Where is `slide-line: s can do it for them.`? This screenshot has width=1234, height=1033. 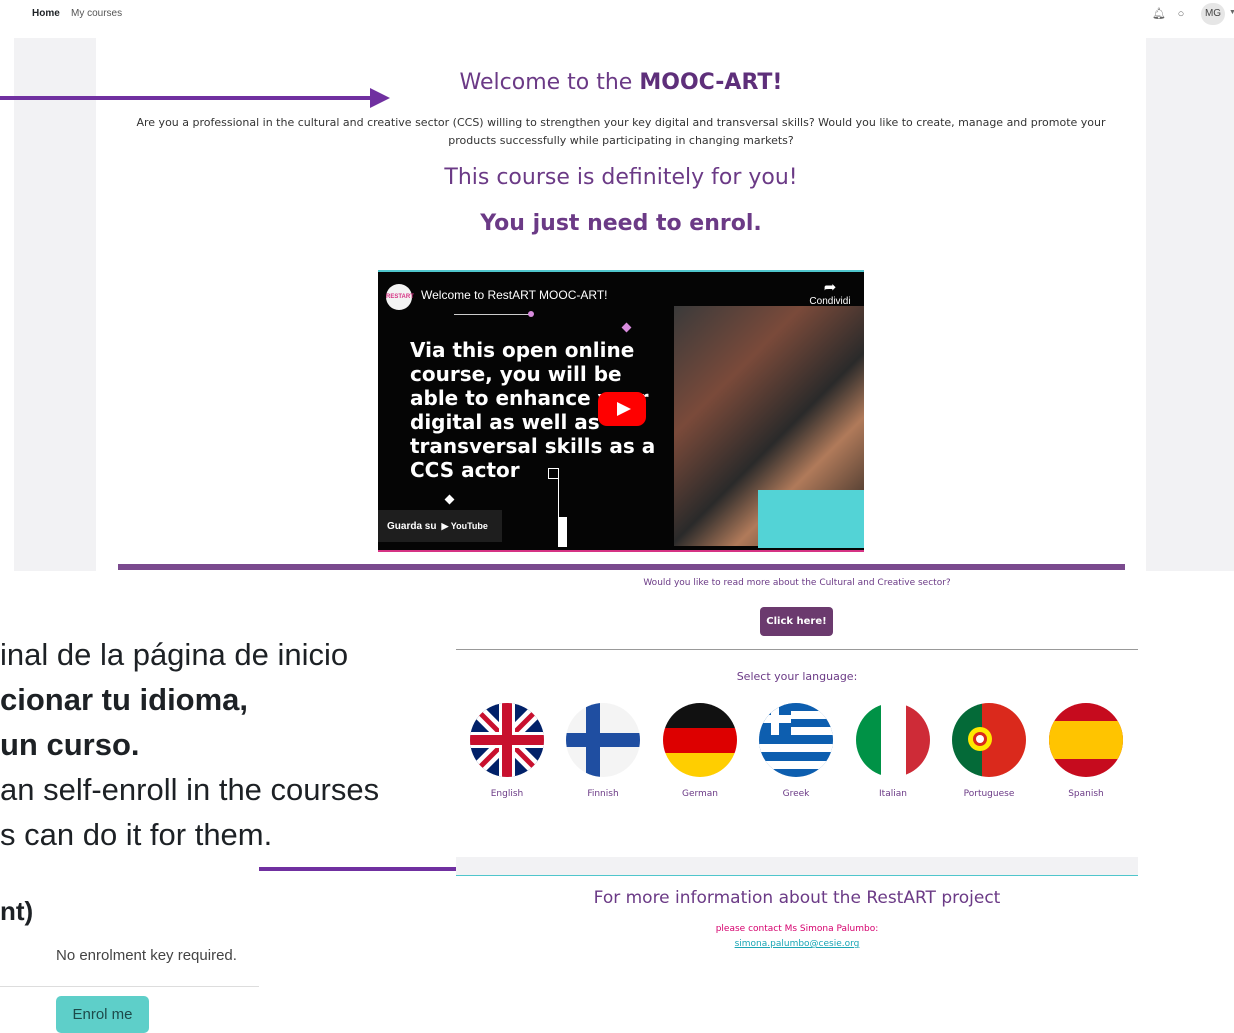 slide-line: s can do it for them. is located at coordinates (136, 834).